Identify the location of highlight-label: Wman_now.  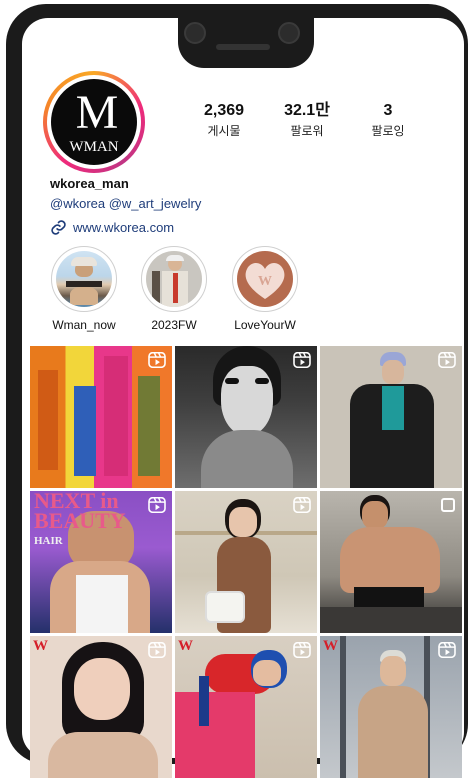
(84, 325).